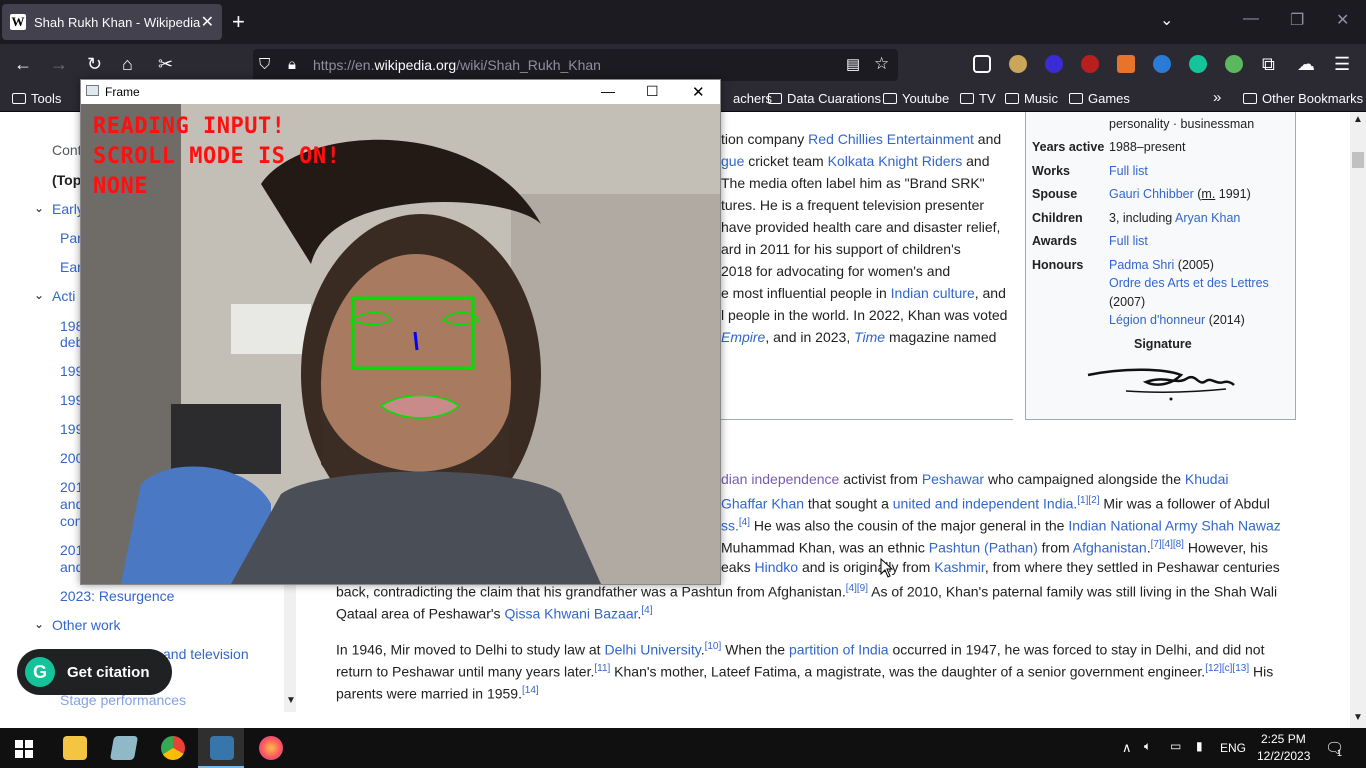 This screenshot has height=768, width=1366. Describe the element at coordinates (608, 91) in the screenshot. I see `frame-minimize-icon: —` at that location.